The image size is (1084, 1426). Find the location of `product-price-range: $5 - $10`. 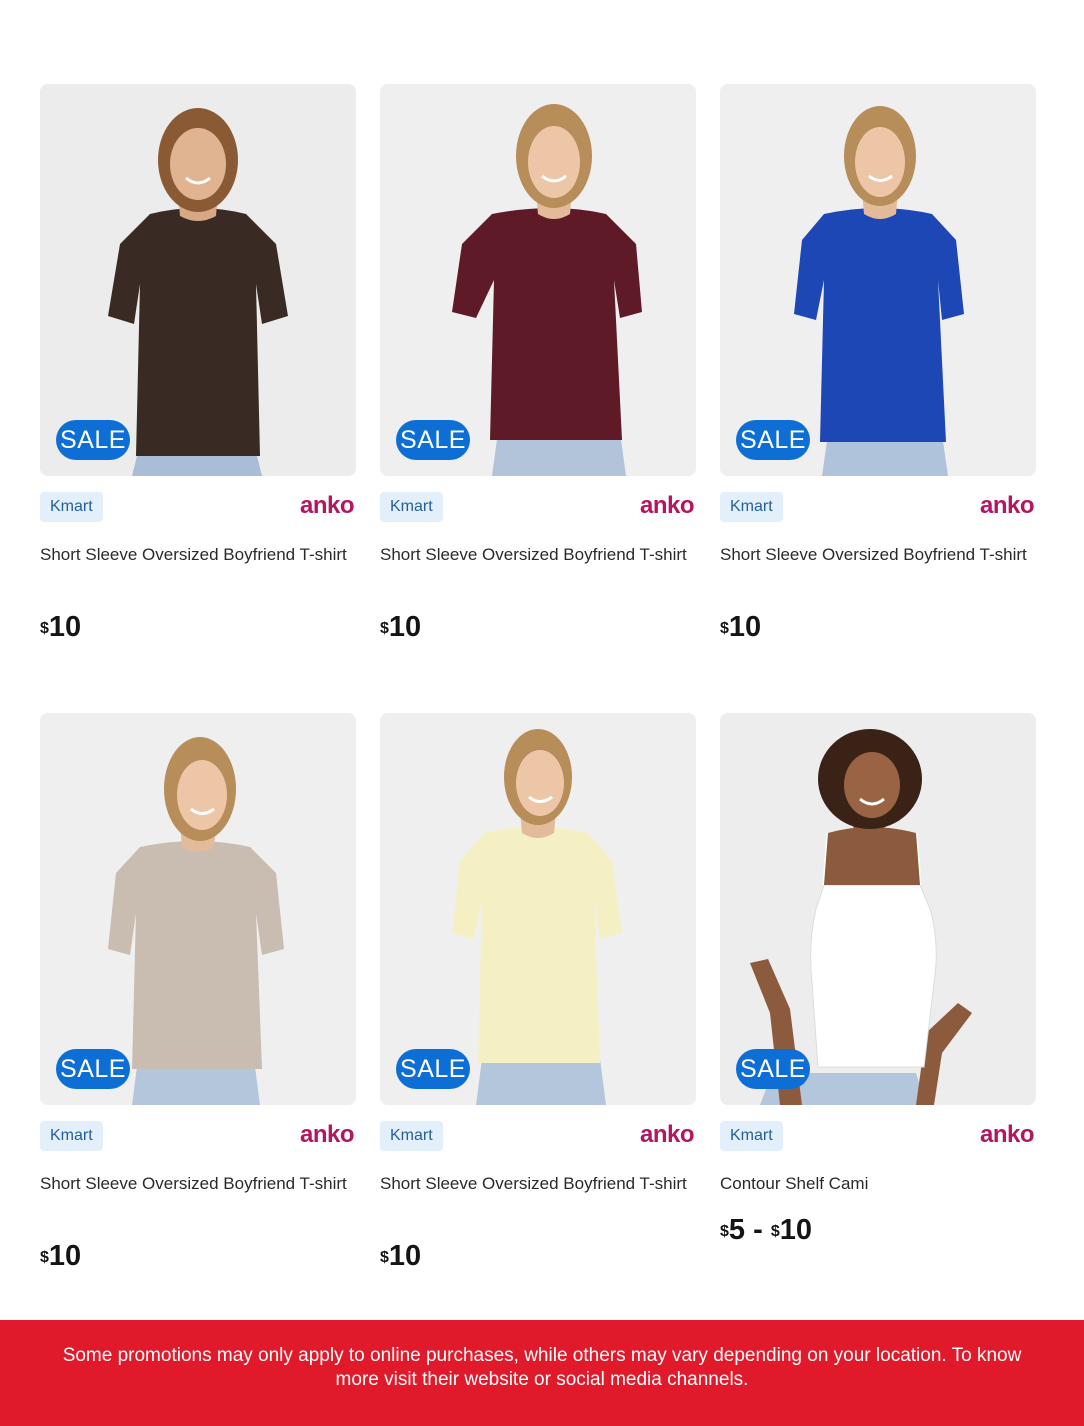

product-price-range: $5 - $10 is located at coordinates (766, 1230).